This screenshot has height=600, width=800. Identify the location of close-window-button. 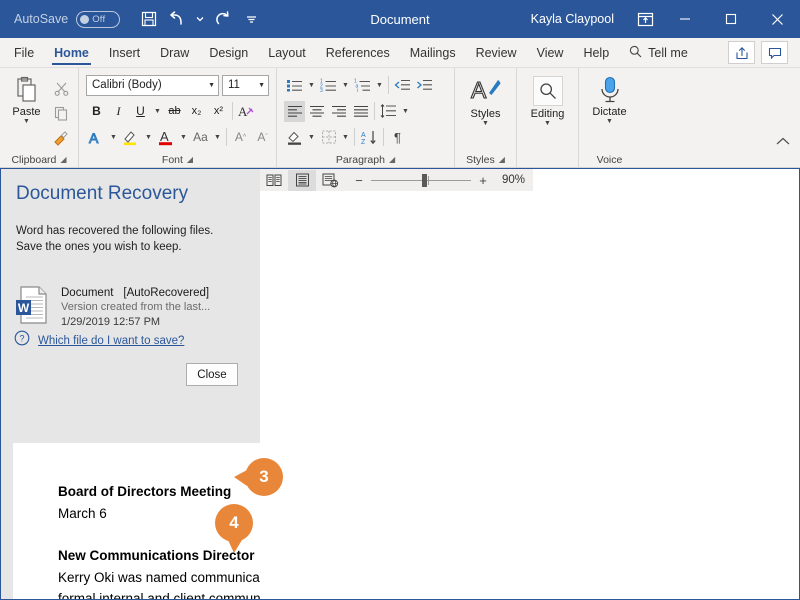
(777, 19).